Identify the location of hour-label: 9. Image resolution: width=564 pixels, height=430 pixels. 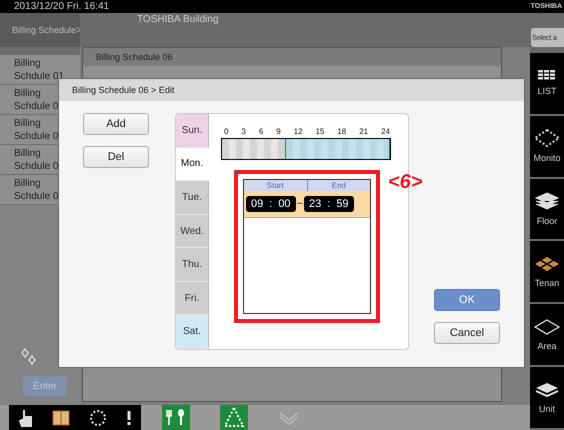
(278, 132).